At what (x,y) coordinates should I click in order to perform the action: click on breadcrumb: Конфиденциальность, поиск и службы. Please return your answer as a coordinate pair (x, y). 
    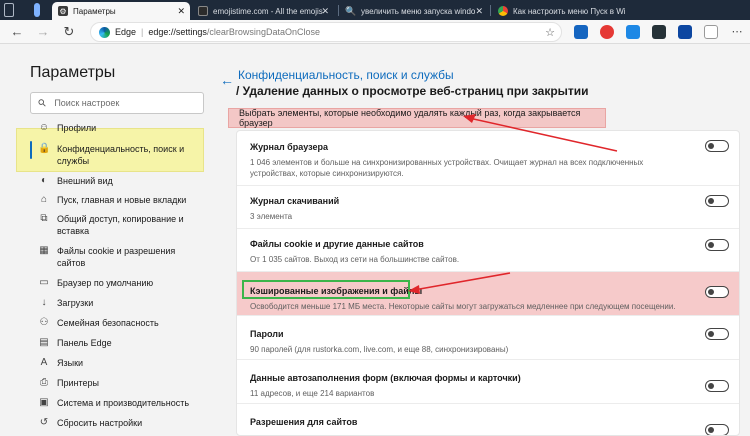
    Looking at the image, I should click on (346, 75).